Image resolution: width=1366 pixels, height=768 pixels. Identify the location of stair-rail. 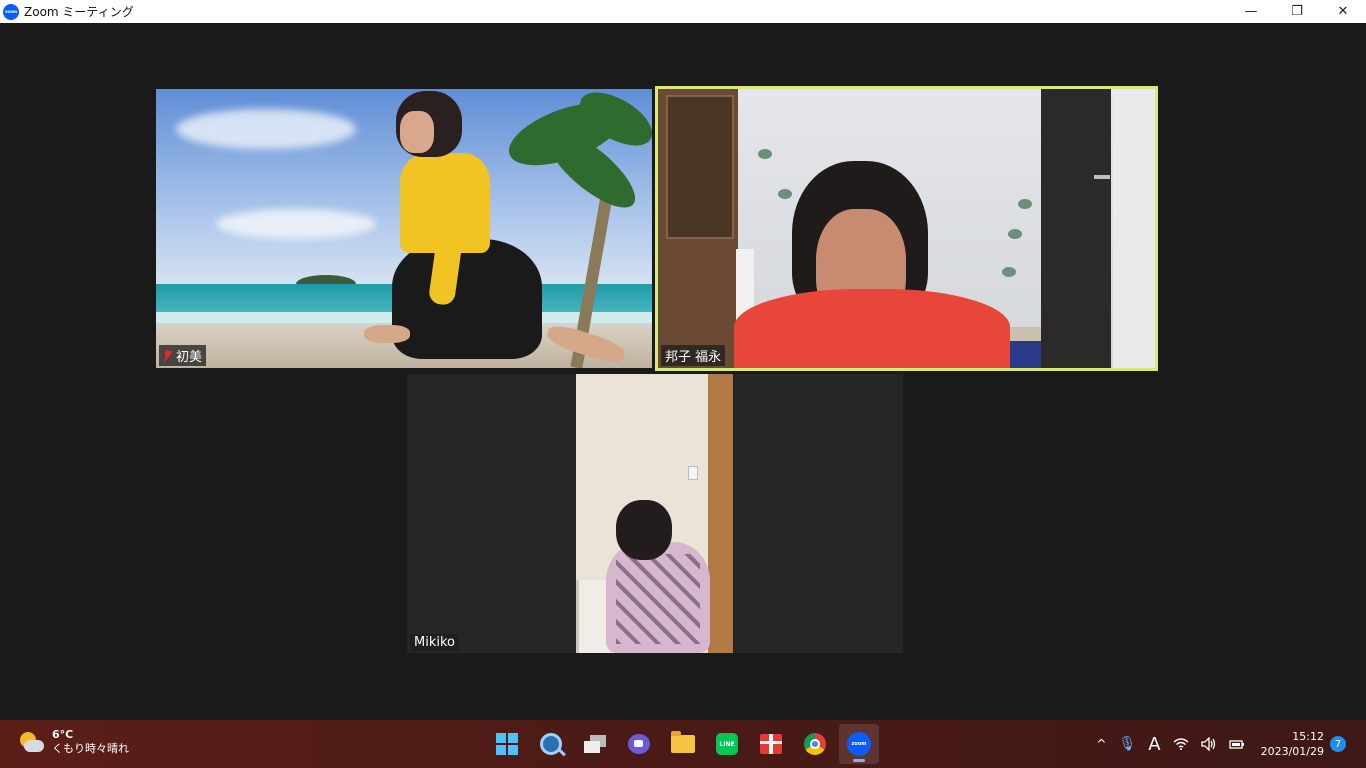
(592, 616).